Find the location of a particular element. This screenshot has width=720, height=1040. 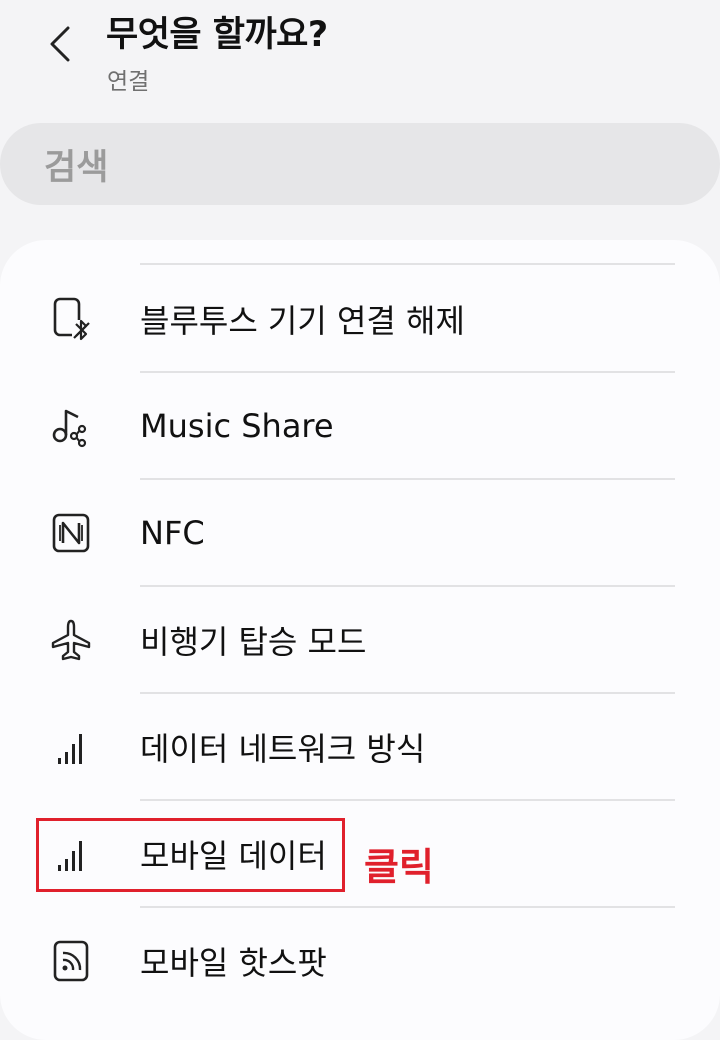

search-bar: 검색 is located at coordinates (360, 164).